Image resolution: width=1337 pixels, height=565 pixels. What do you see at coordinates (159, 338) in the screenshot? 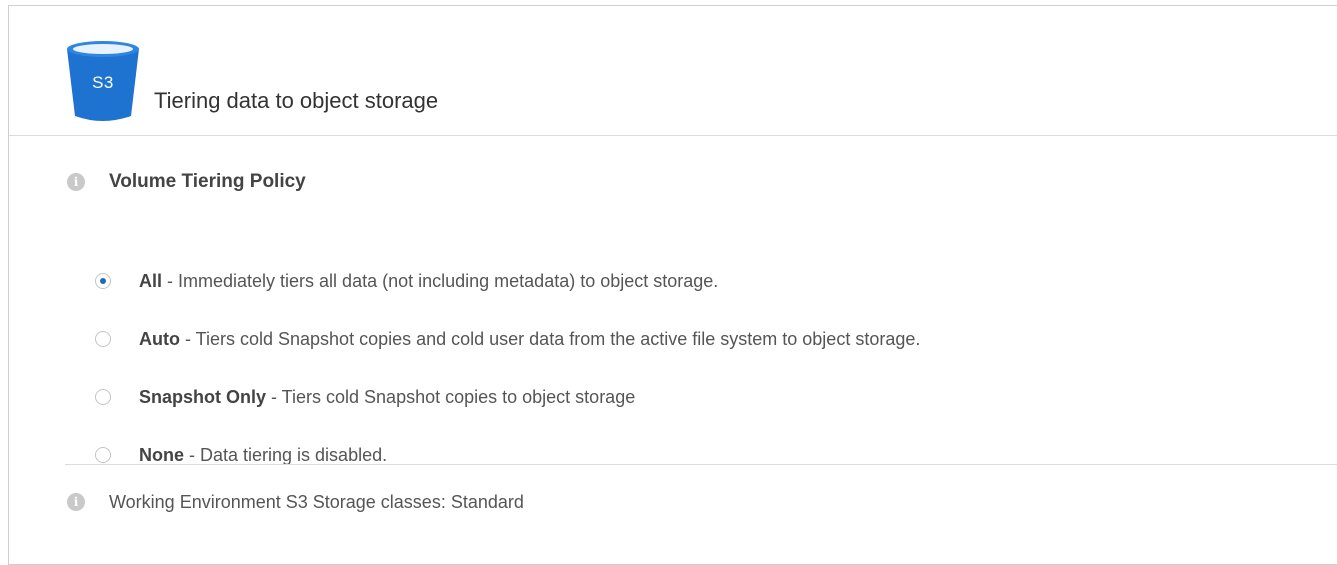
I see `option-auto-name: Auto` at bounding box center [159, 338].